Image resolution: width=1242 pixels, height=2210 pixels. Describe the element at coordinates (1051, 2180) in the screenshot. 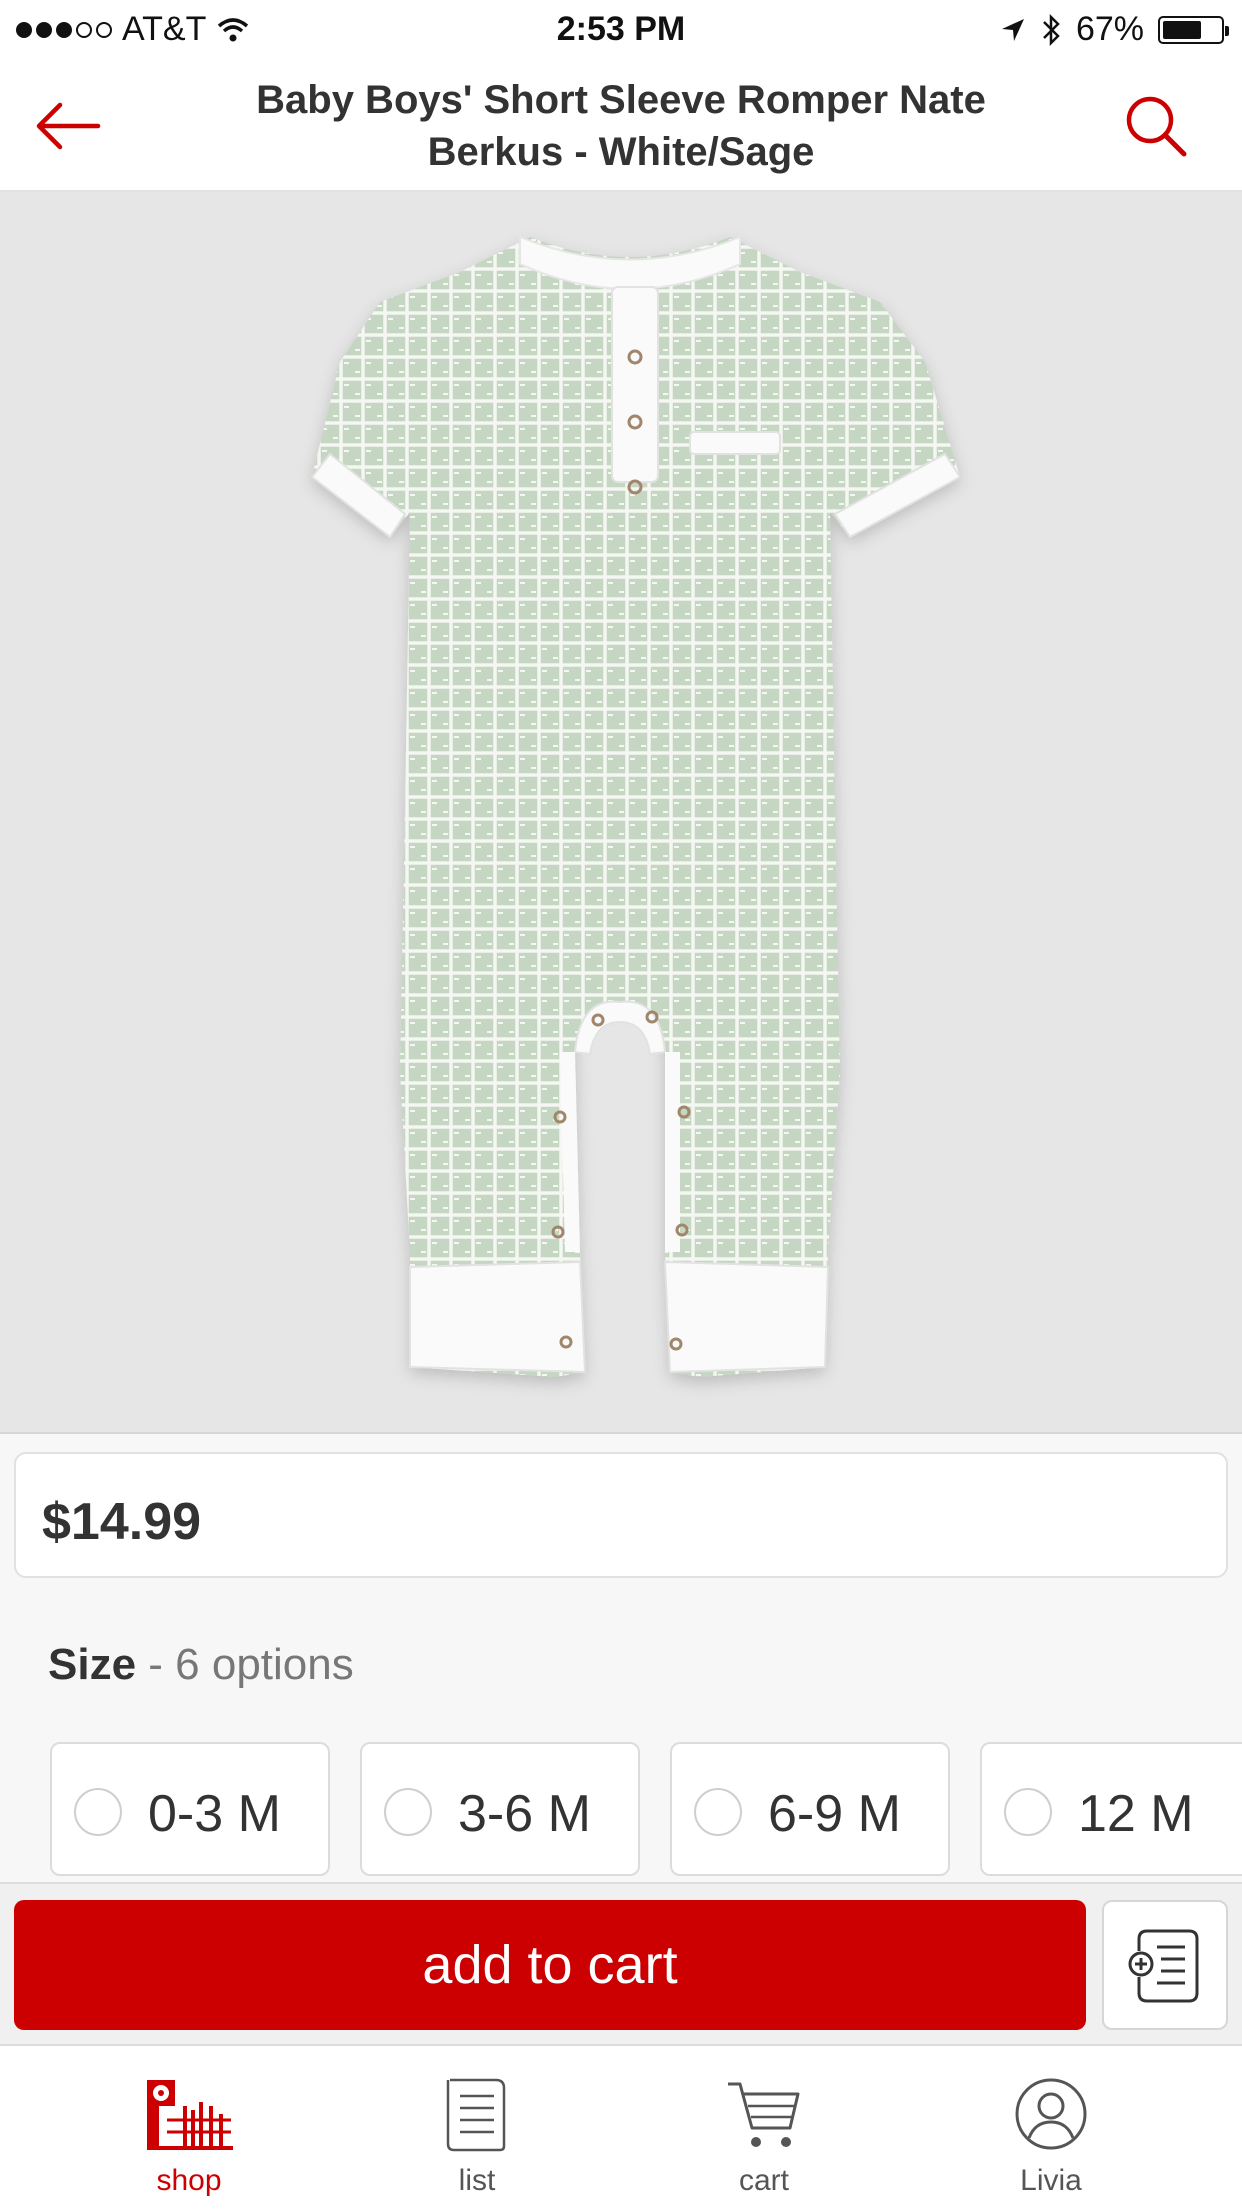

I see `tab-label: Livia` at that location.